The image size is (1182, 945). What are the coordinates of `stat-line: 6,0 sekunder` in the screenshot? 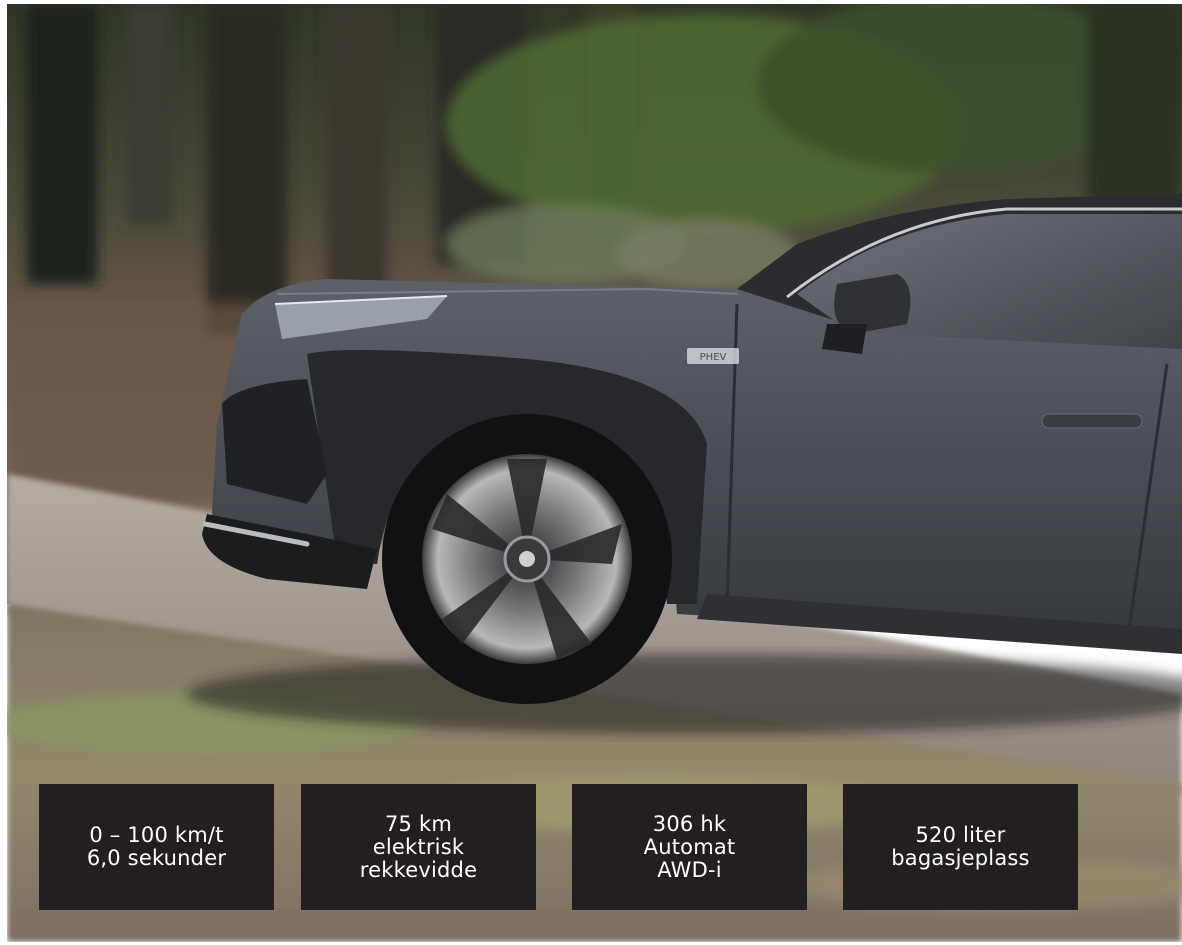 It's located at (156, 858).